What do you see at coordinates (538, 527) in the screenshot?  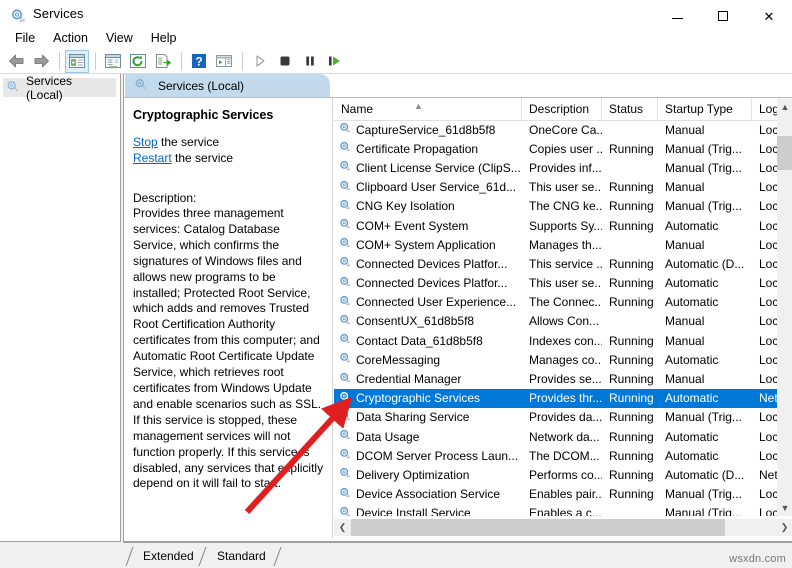 I see `horizontal-scroll-thumb` at bounding box center [538, 527].